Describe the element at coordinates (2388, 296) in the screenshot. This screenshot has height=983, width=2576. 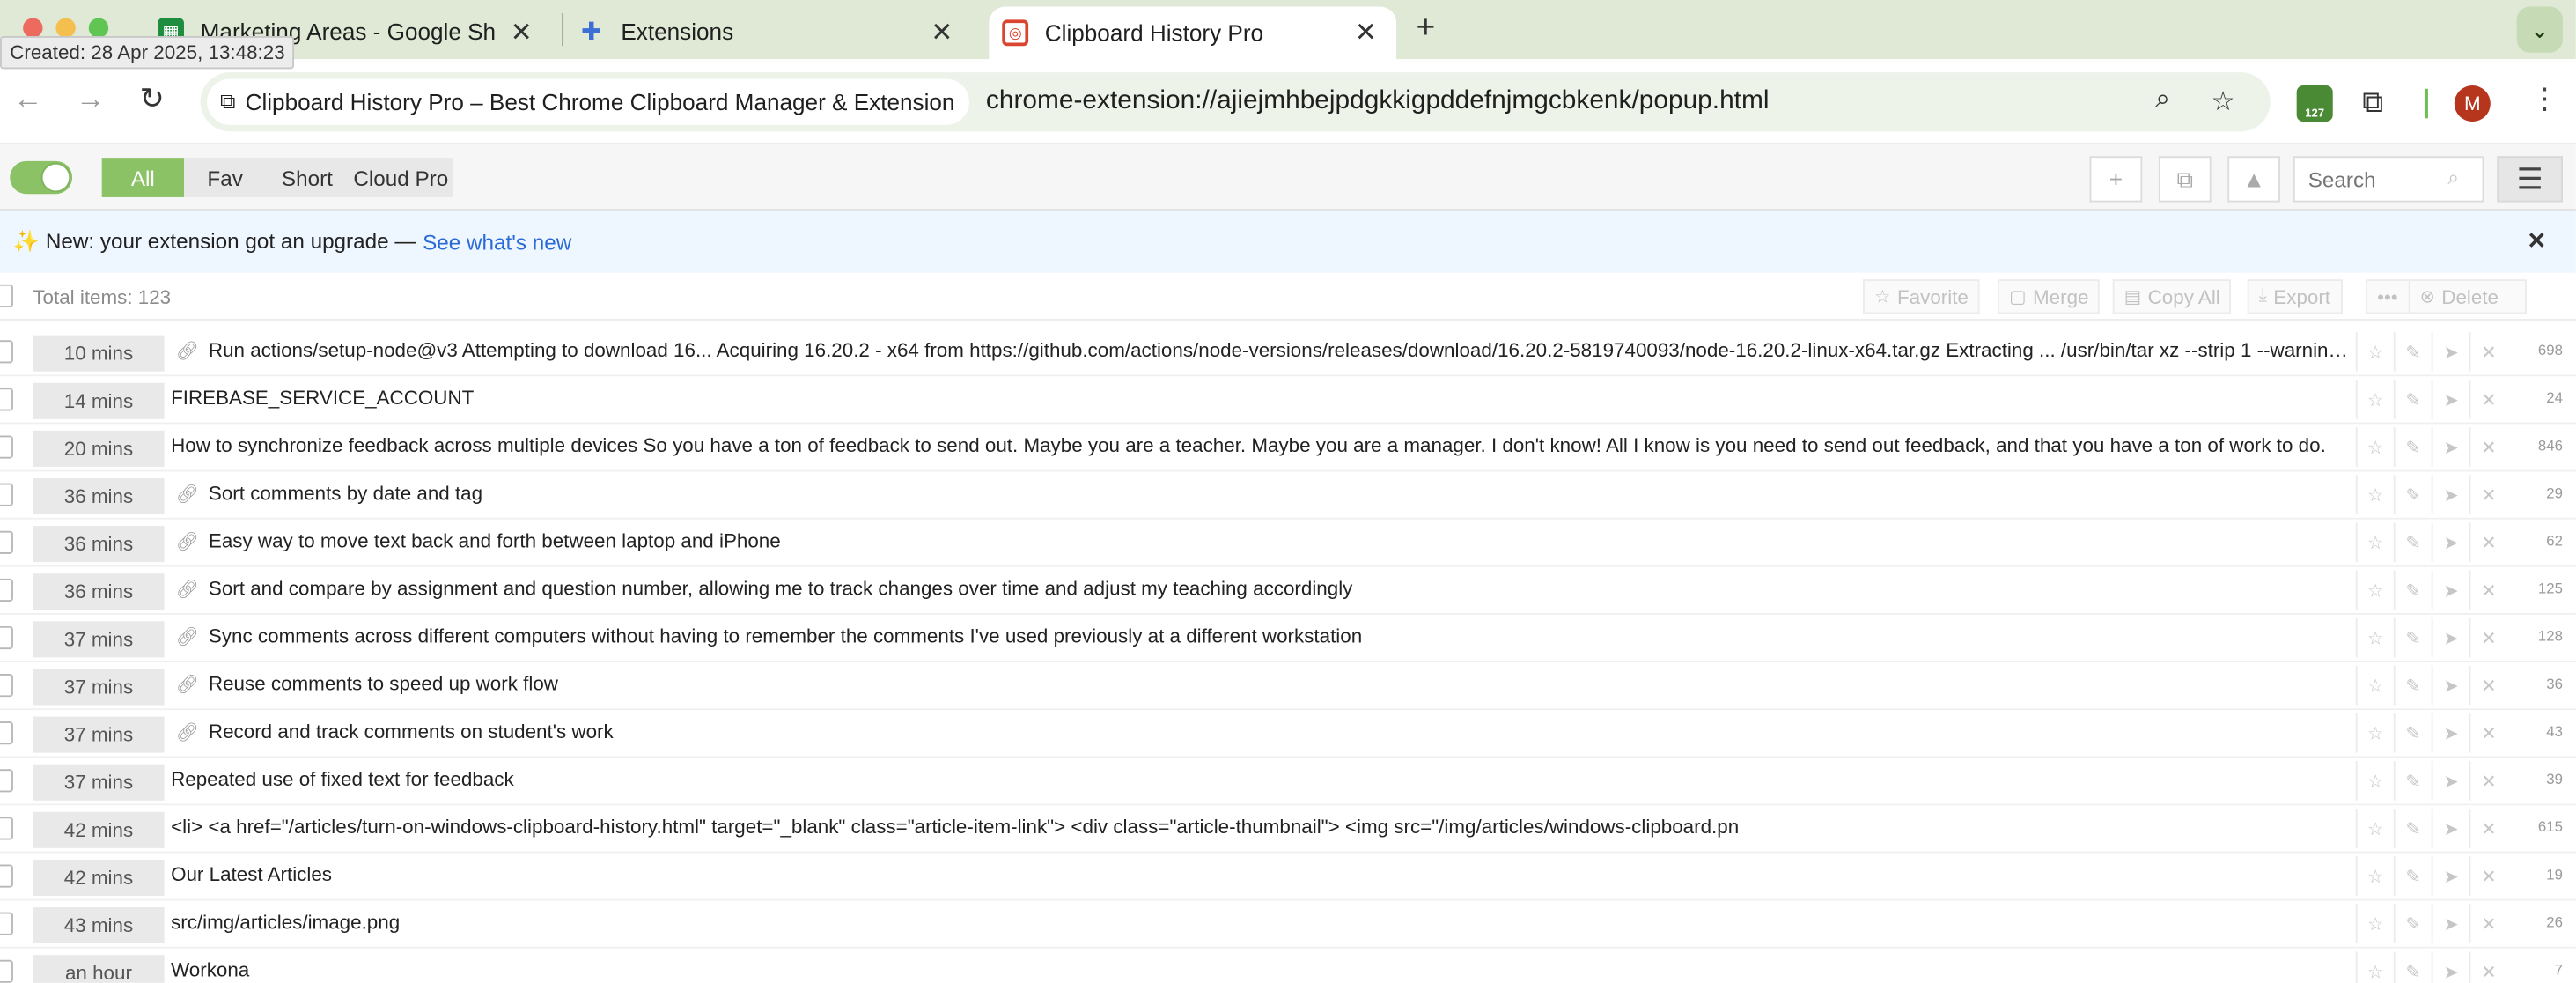
I see `more-button: •••` at that location.